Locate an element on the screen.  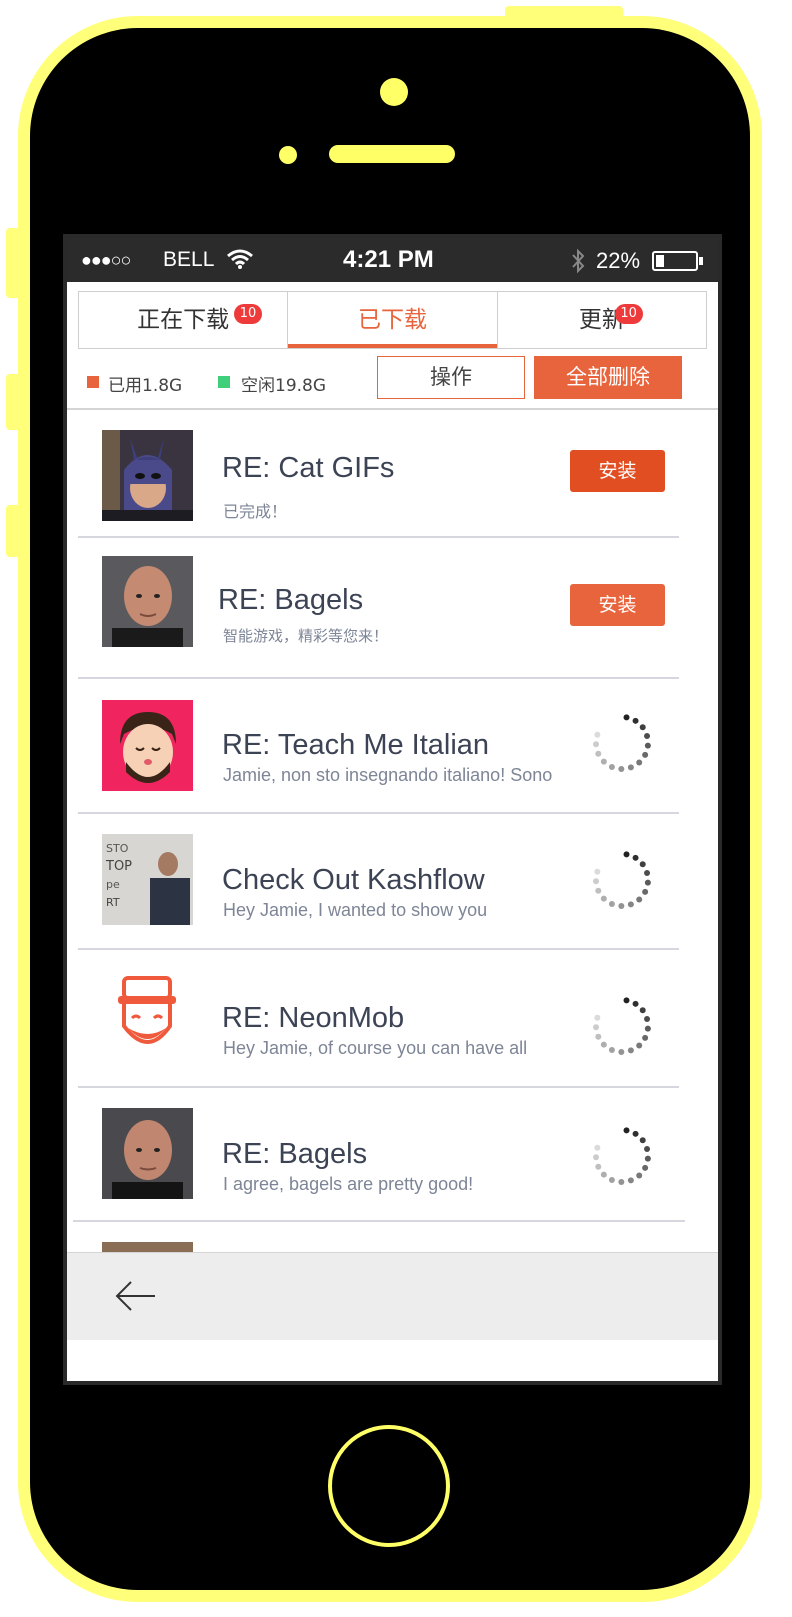
battery-percent: 22% is located at coordinates (618, 260).